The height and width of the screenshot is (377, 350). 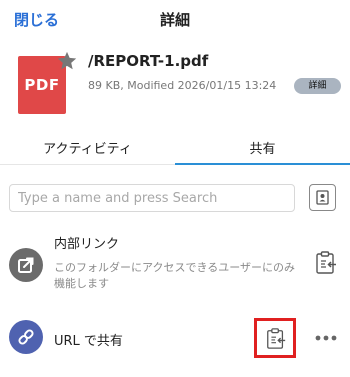 What do you see at coordinates (174, 20) in the screenshot?
I see `page-title: 詳細` at bounding box center [174, 20].